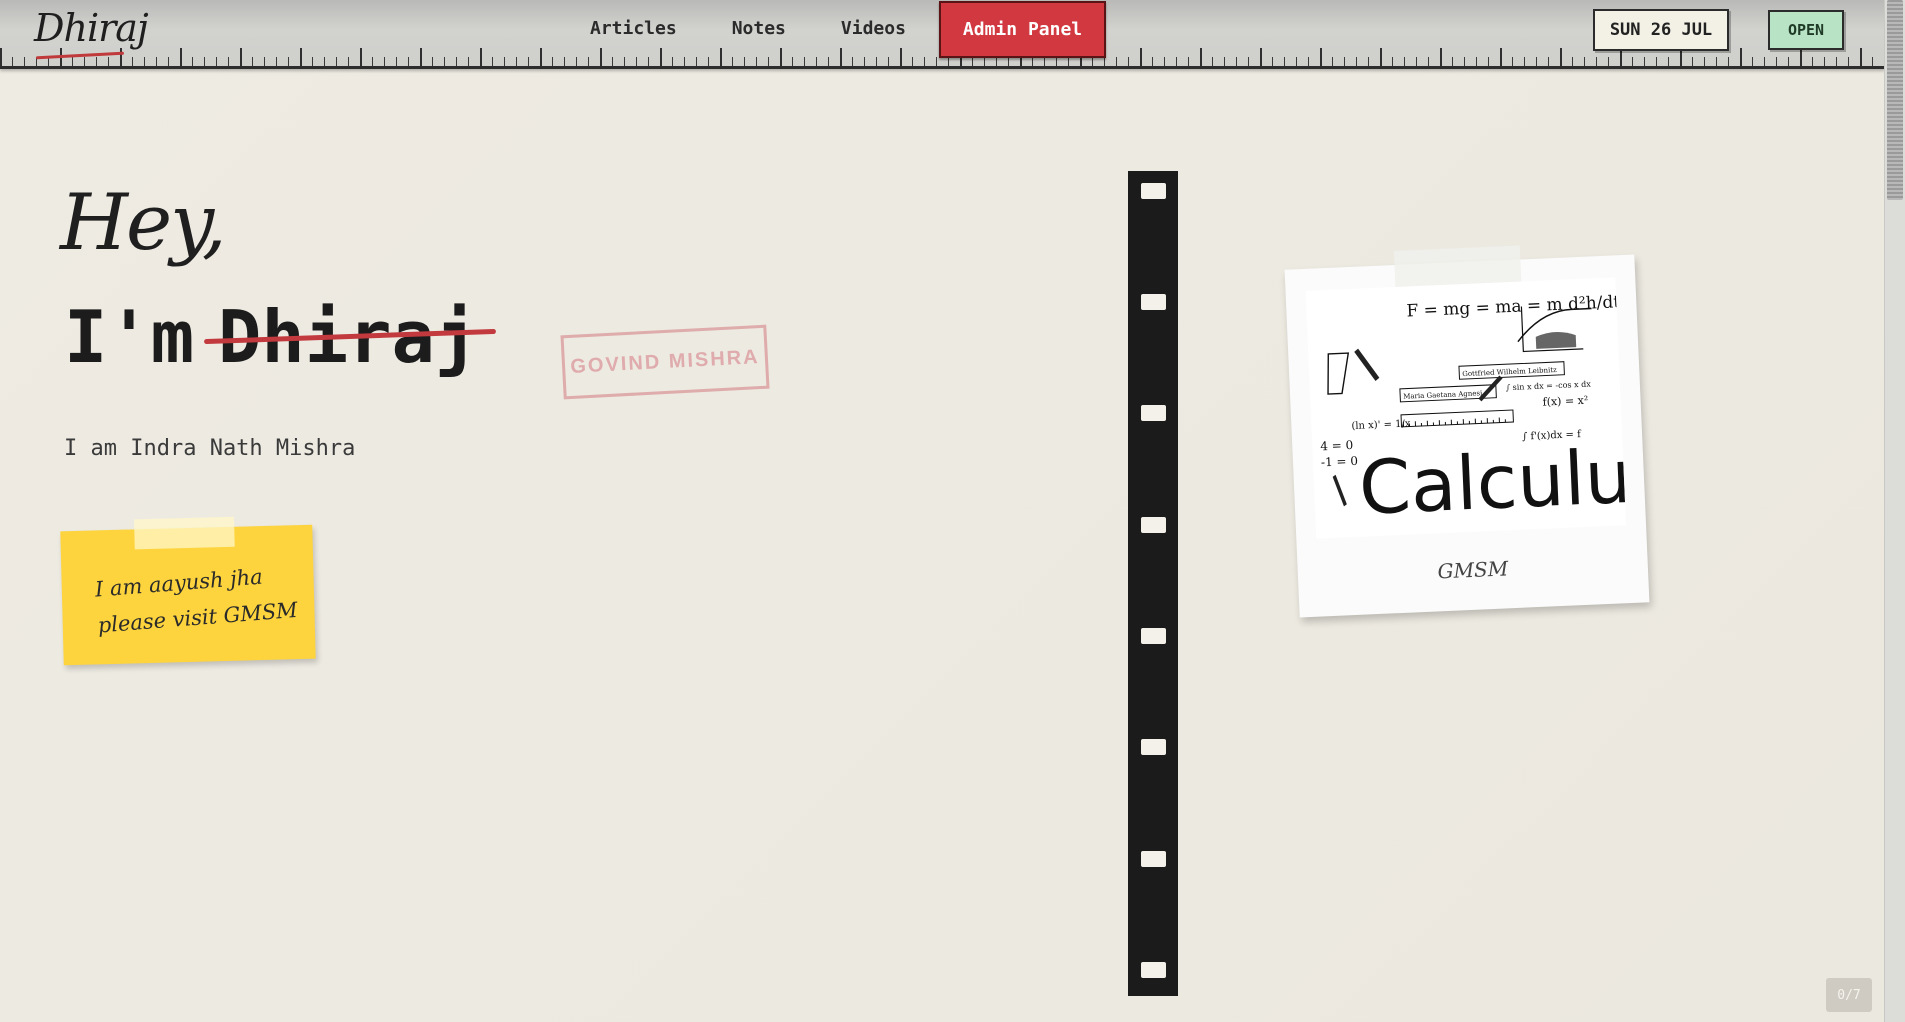  What do you see at coordinates (1153, 583) in the screenshot?
I see `film-strip` at bounding box center [1153, 583].